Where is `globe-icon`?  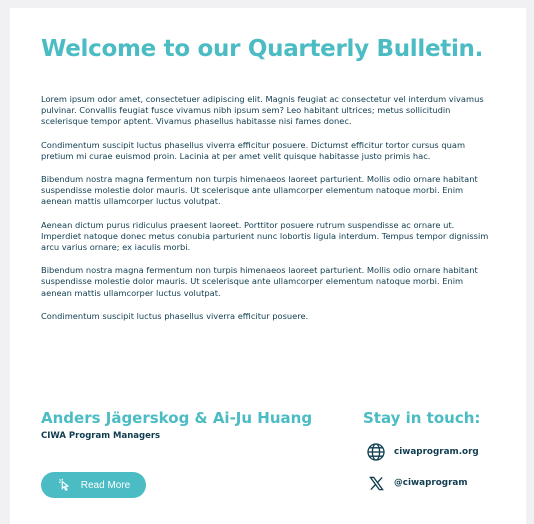 globe-icon is located at coordinates (376, 452).